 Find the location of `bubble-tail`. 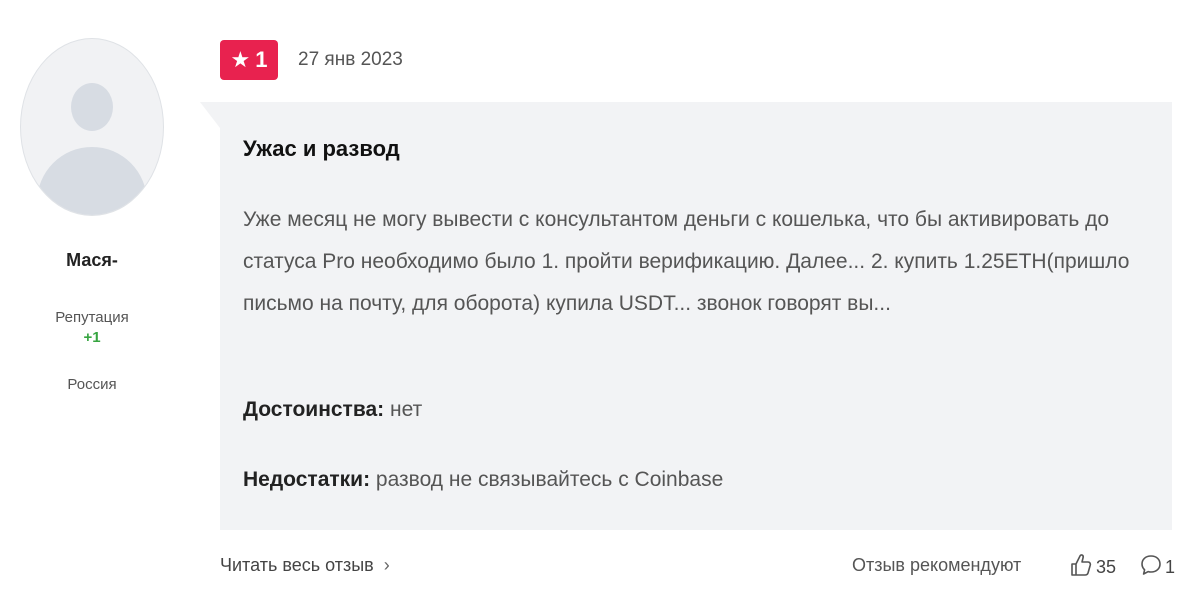

bubble-tail is located at coordinates (210, 115).